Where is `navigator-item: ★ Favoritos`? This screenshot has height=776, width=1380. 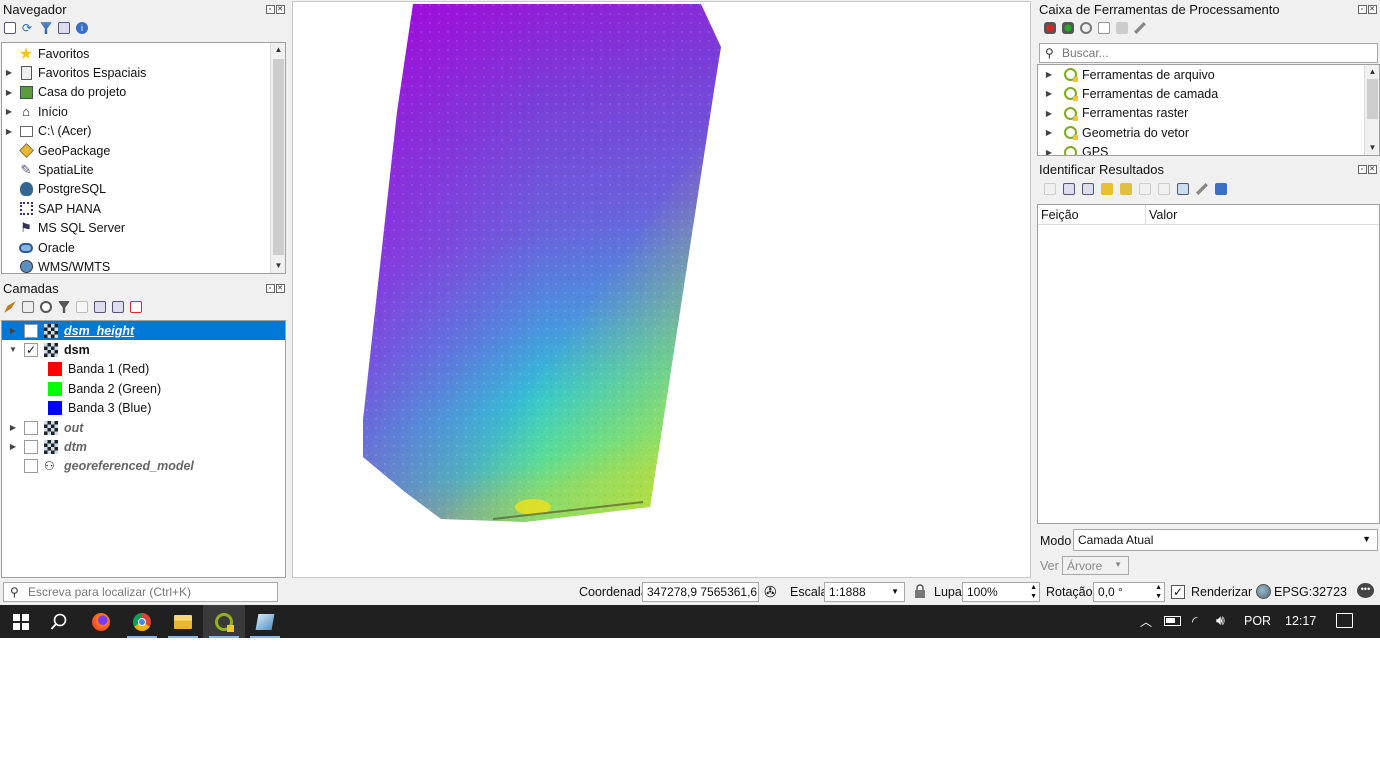
navigator-item: ★ Favoritos is located at coordinates (46, 53).